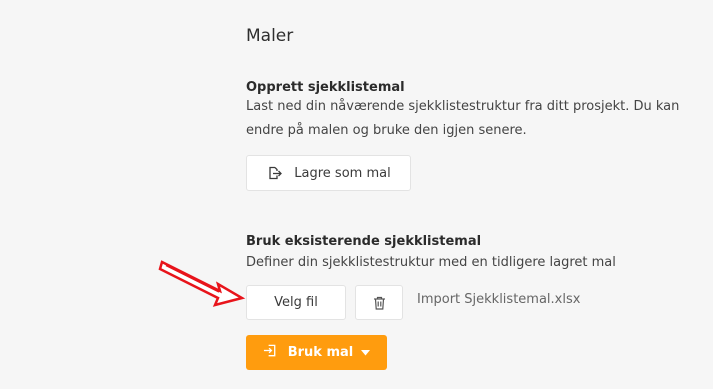  I want to click on page-title: Maler, so click(270, 36).